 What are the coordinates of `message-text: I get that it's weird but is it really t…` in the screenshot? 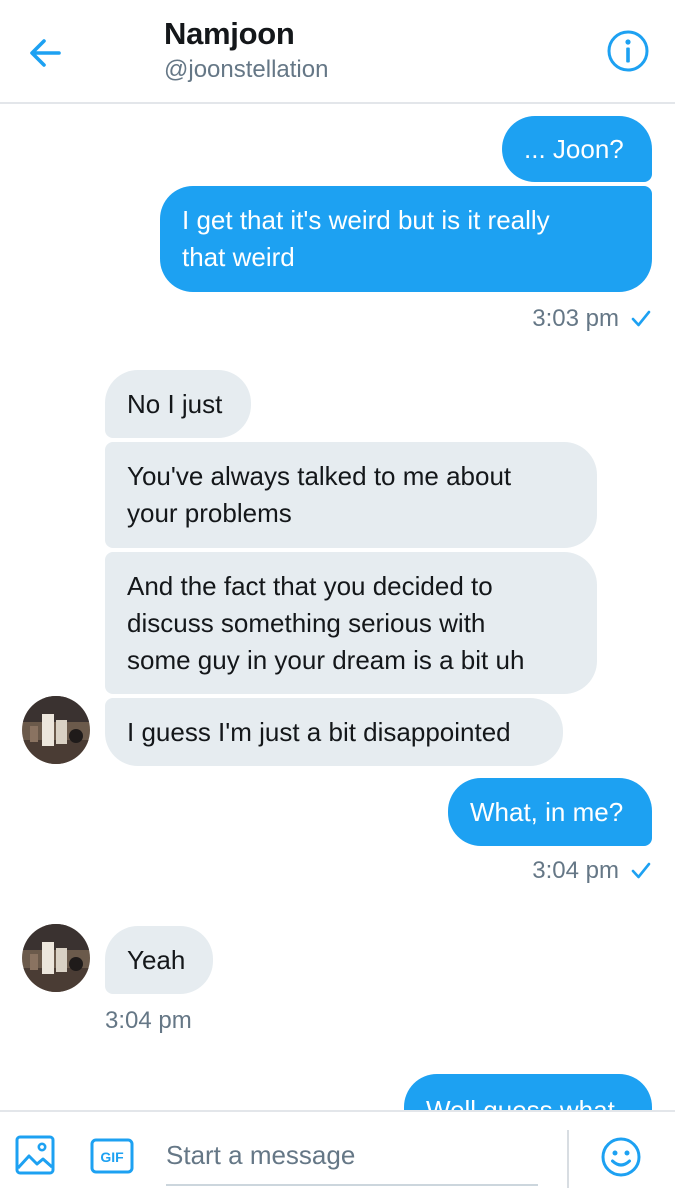 It's located at (366, 238).